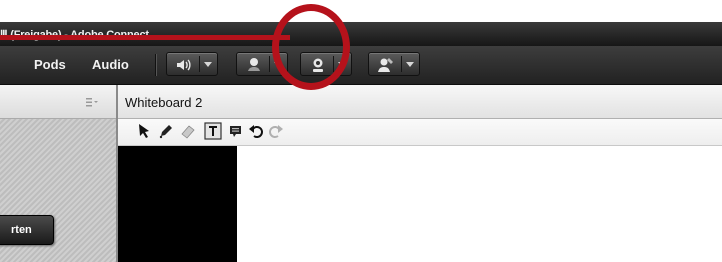 The width and height of the screenshot is (722, 262). Describe the element at coordinates (192, 64) in the screenshot. I see `speaker-button` at that location.